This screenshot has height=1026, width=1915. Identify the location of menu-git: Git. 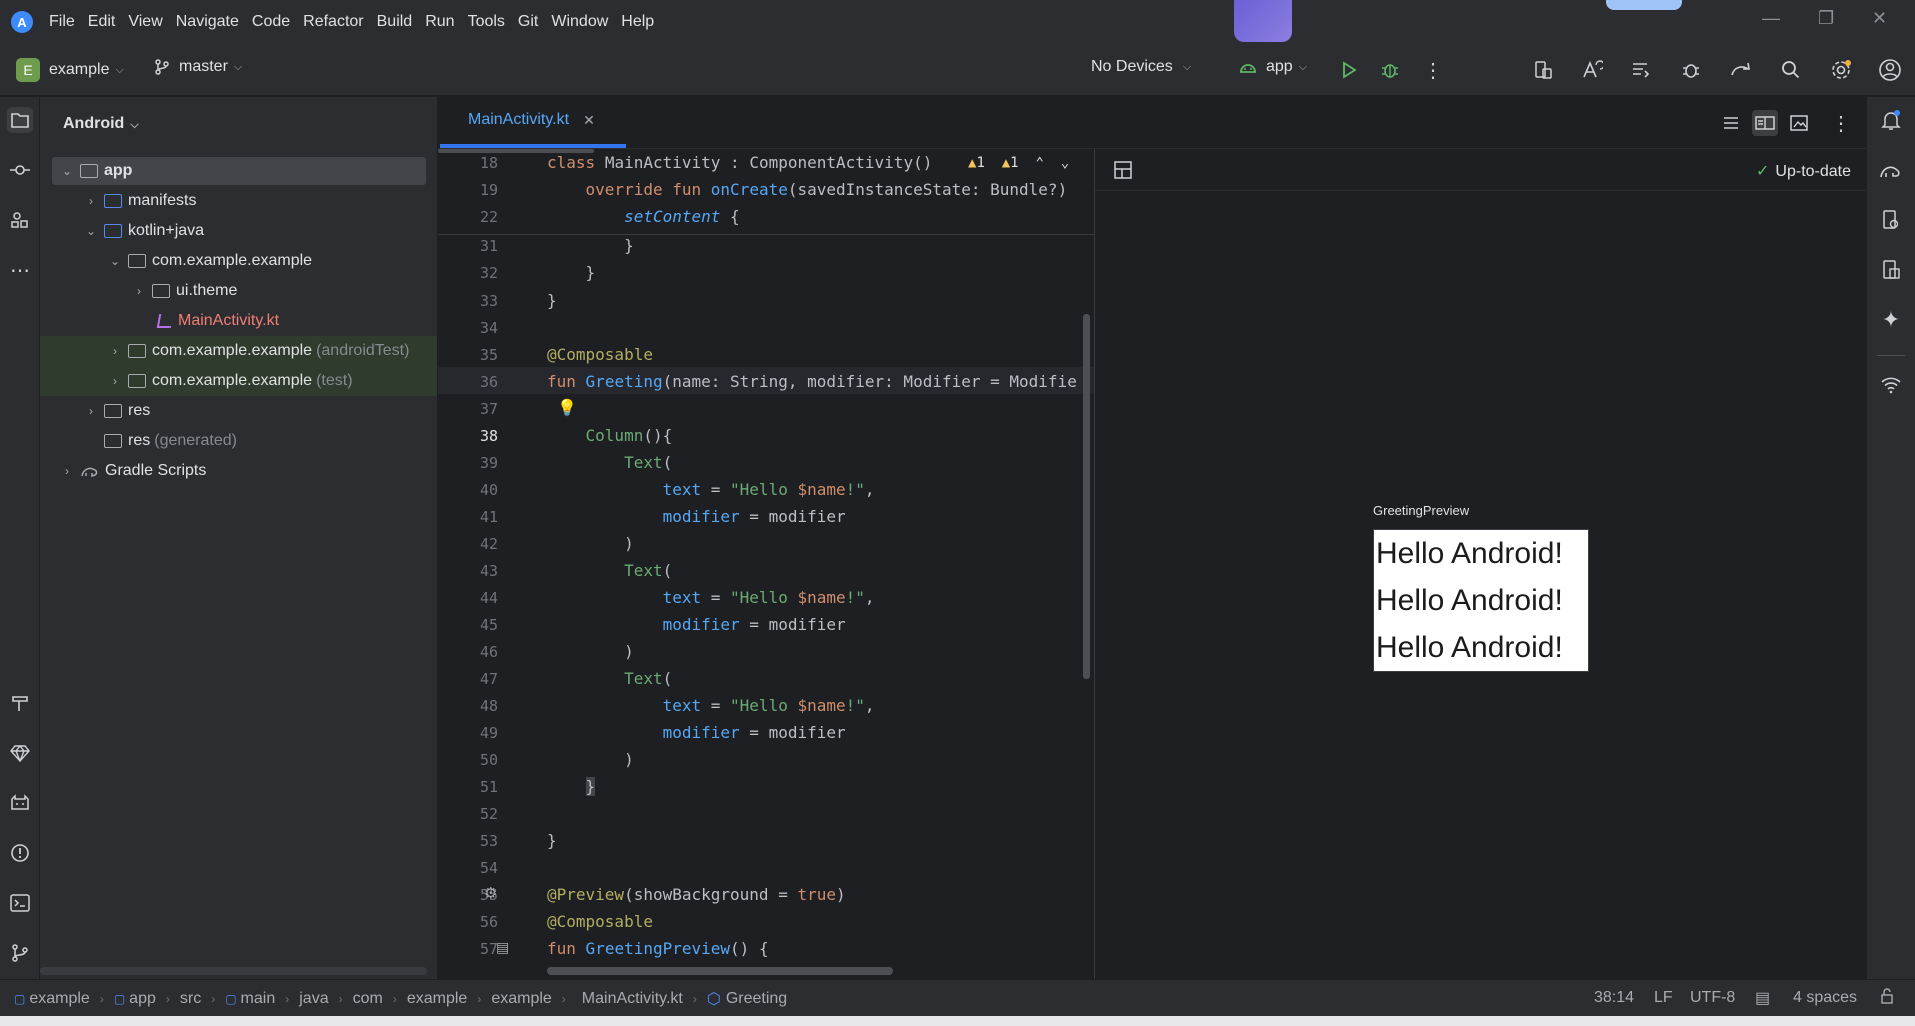
(528, 22).